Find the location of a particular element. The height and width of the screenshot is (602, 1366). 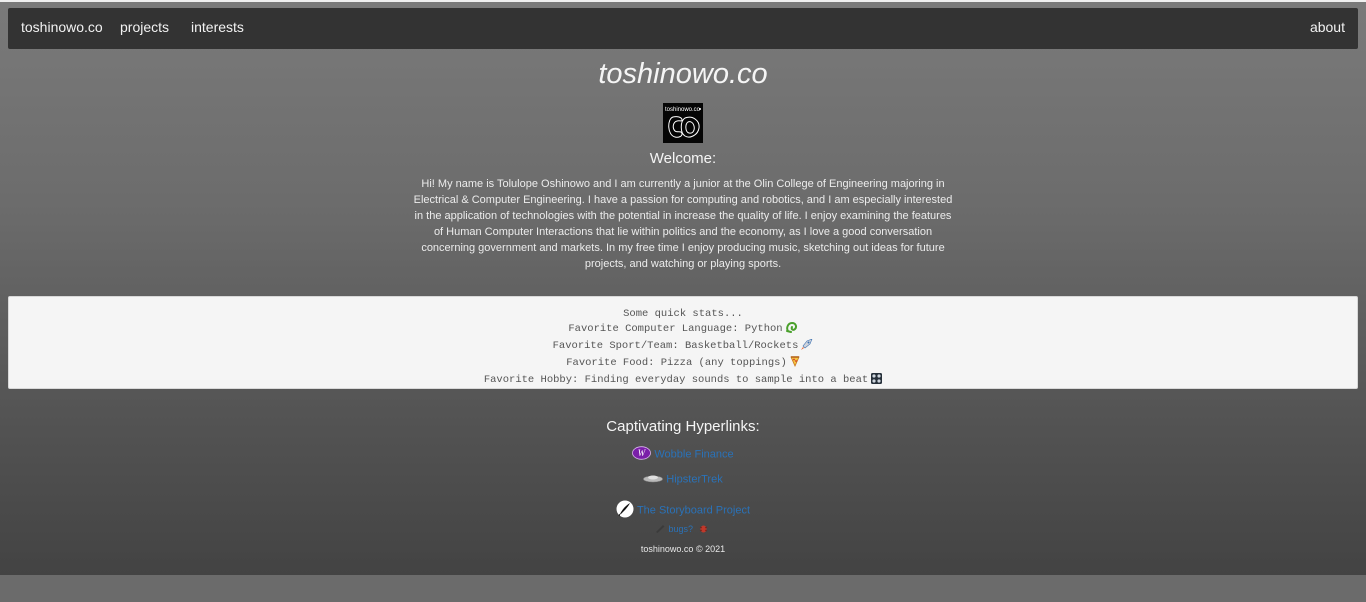

nav-projects-link: projects is located at coordinates (144, 27).